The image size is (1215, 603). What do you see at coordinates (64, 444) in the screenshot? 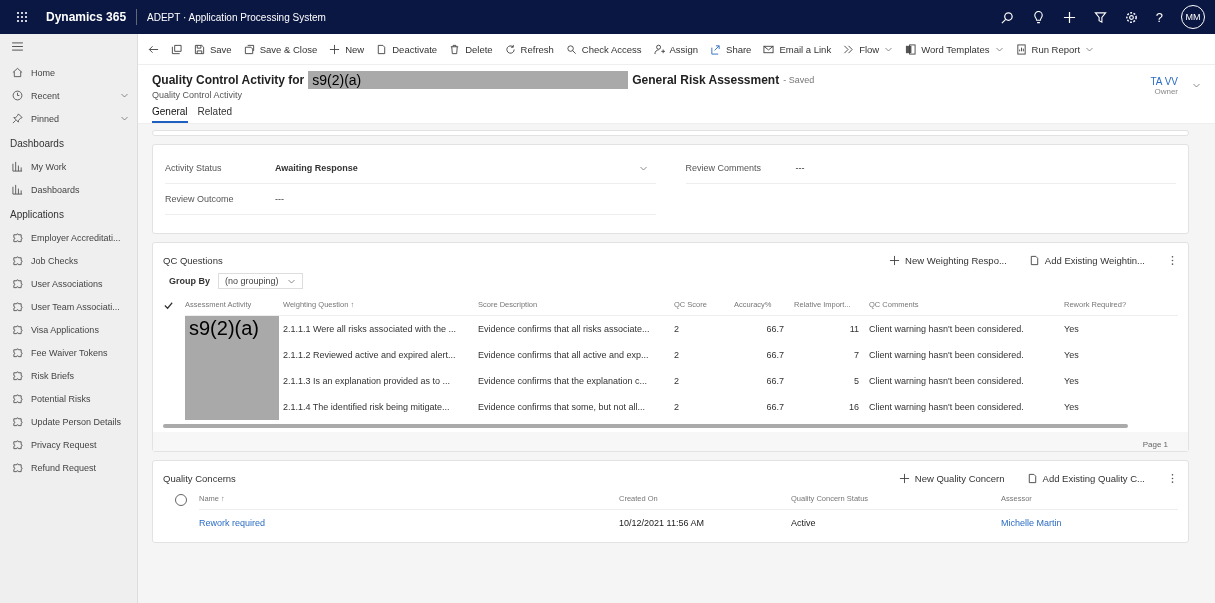
I see `sidebar-item-label: Privacy Request` at bounding box center [64, 444].